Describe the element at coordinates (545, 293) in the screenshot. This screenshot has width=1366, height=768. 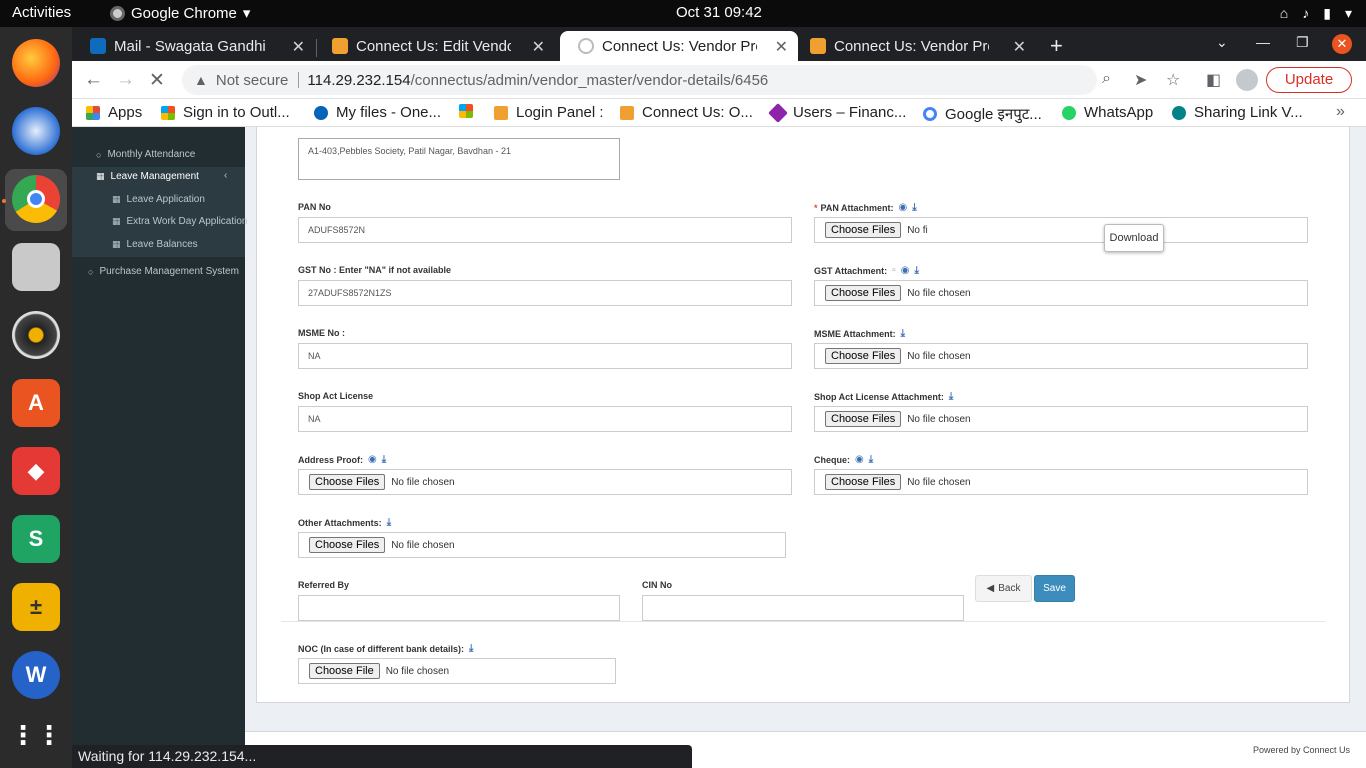
I see `gst-input: 27ADUFS8572N1ZS` at that location.